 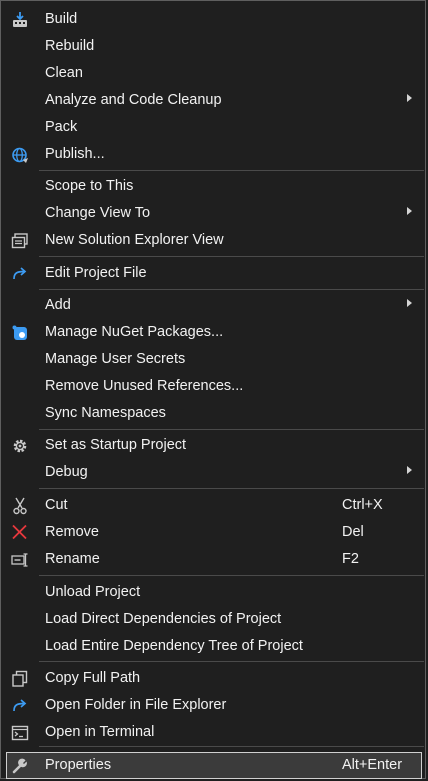 I want to click on menu-item-label: Cut, so click(x=56, y=505).